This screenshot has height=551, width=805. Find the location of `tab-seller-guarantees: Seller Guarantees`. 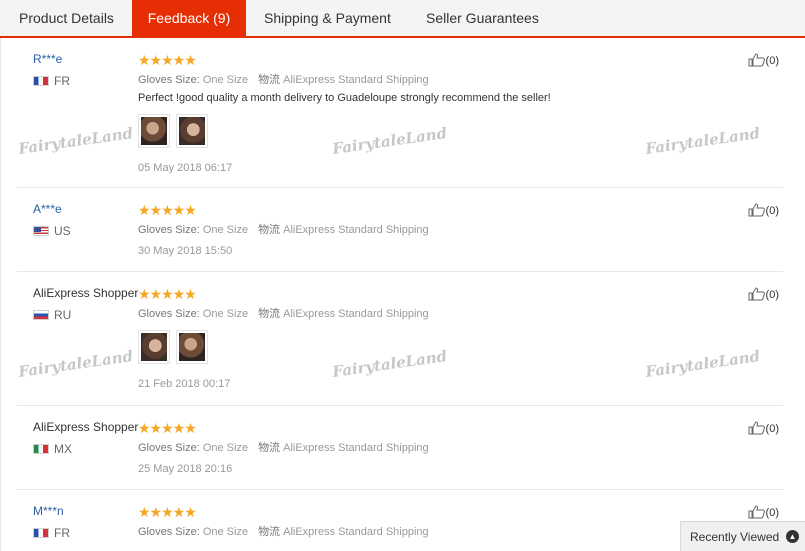

tab-seller-guarantees: Seller Guarantees is located at coordinates (482, 18).